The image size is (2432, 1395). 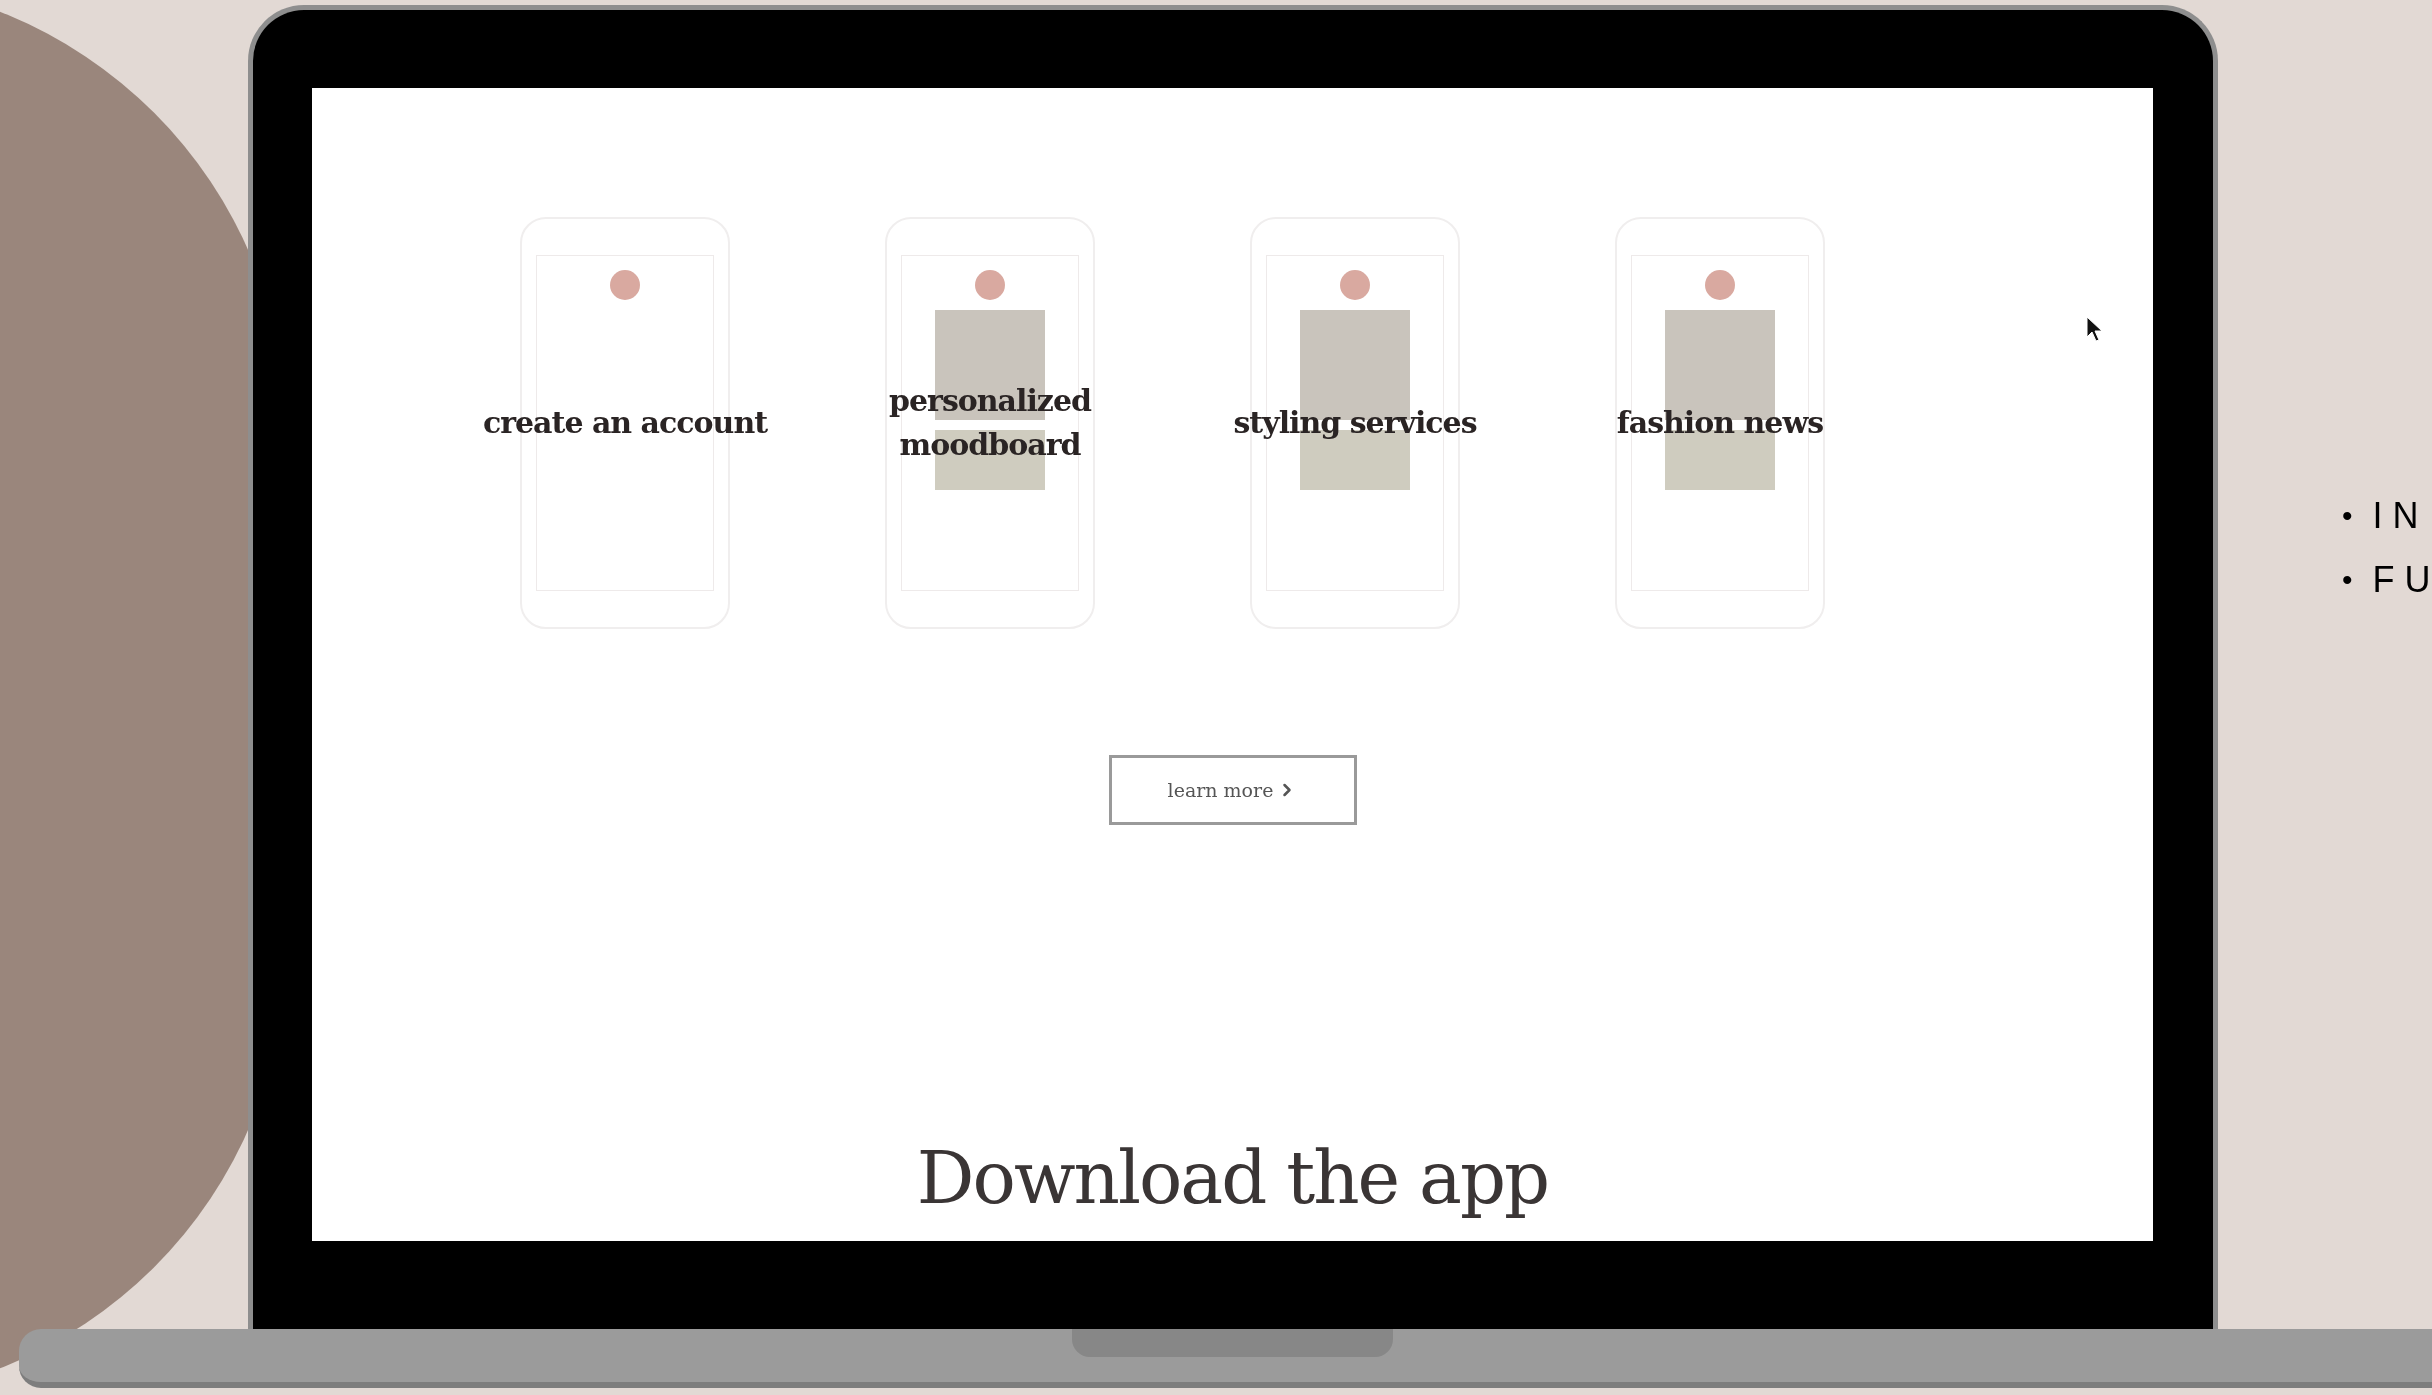 I want to click on download-heading: Download the app, so click(x=1232, y=1178).